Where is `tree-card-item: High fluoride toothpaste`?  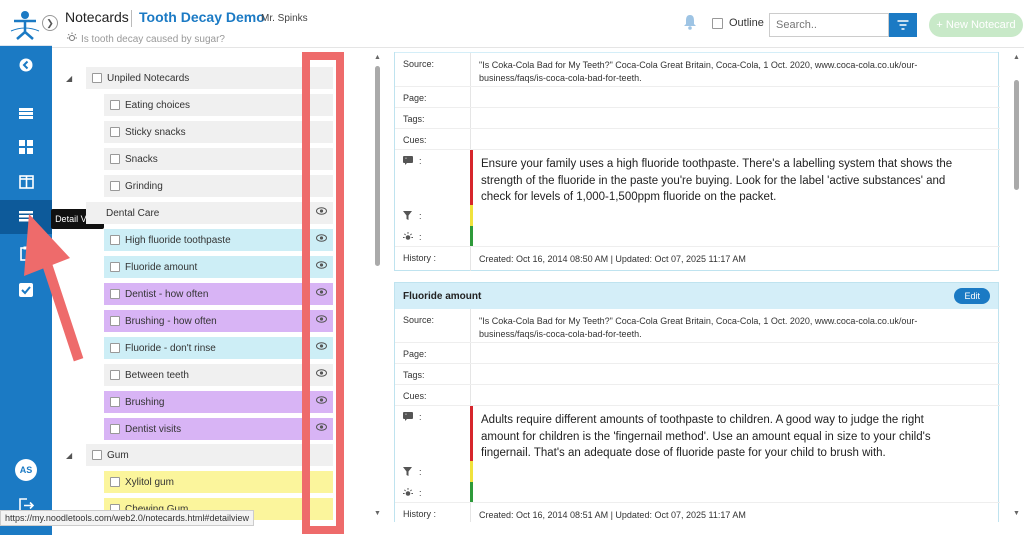 tree-card-item: High fluoride toothpaste is located at coordinates (218, 240).